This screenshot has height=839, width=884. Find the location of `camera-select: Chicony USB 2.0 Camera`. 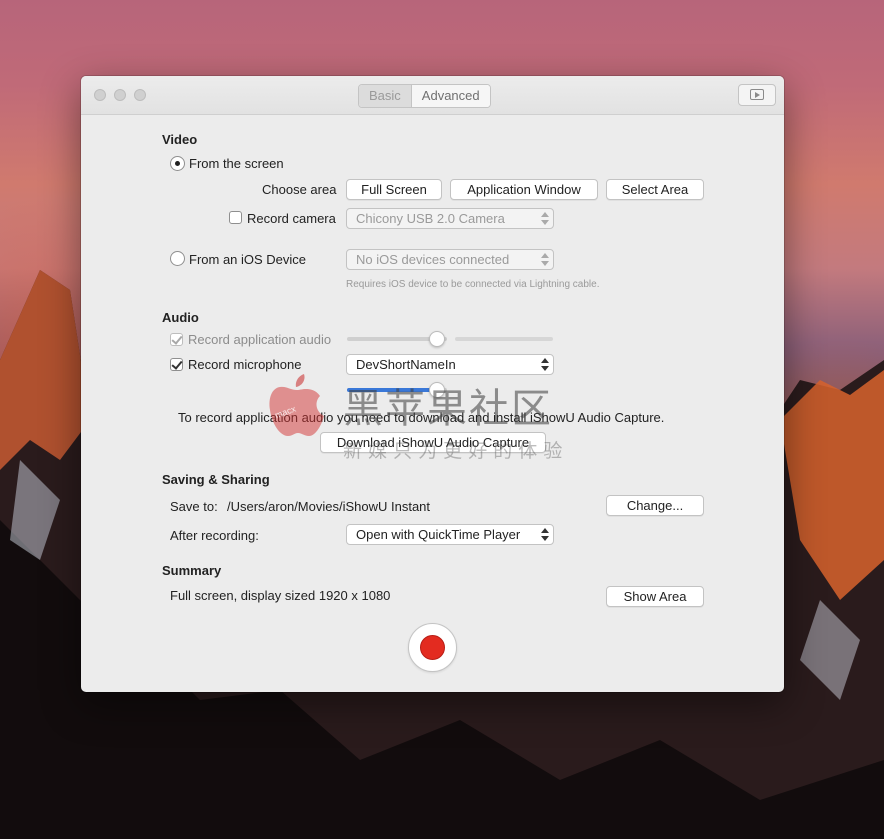

camera-select: Chicony USB 2.0 Camera is located at coordinates (450, 218).